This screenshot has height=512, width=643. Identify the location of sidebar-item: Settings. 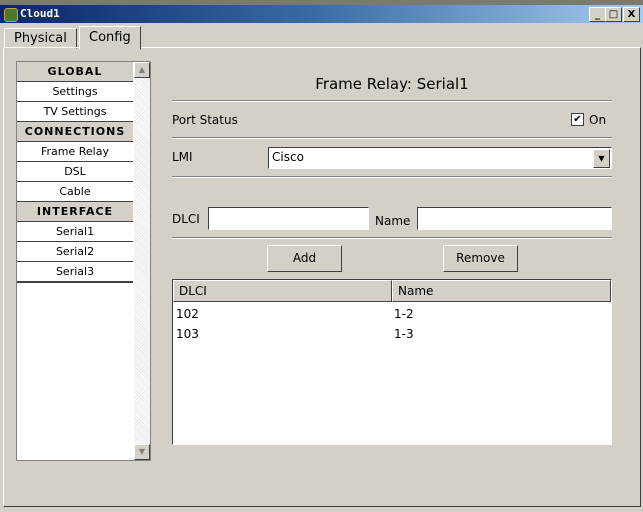
(75, 92).